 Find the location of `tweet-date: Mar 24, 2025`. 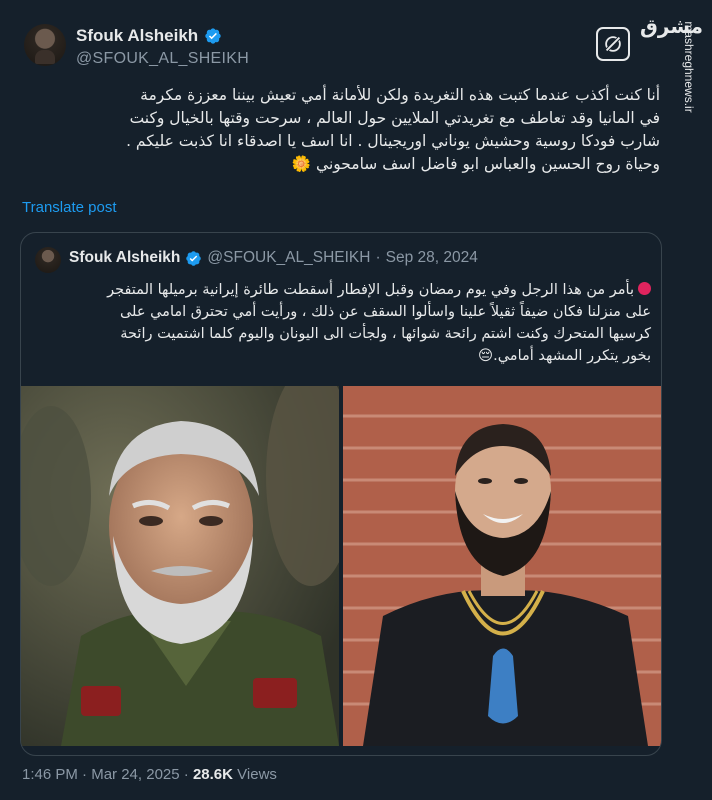

tweet-date: Mar 24, 2025 is located at coordinates (135, 774).